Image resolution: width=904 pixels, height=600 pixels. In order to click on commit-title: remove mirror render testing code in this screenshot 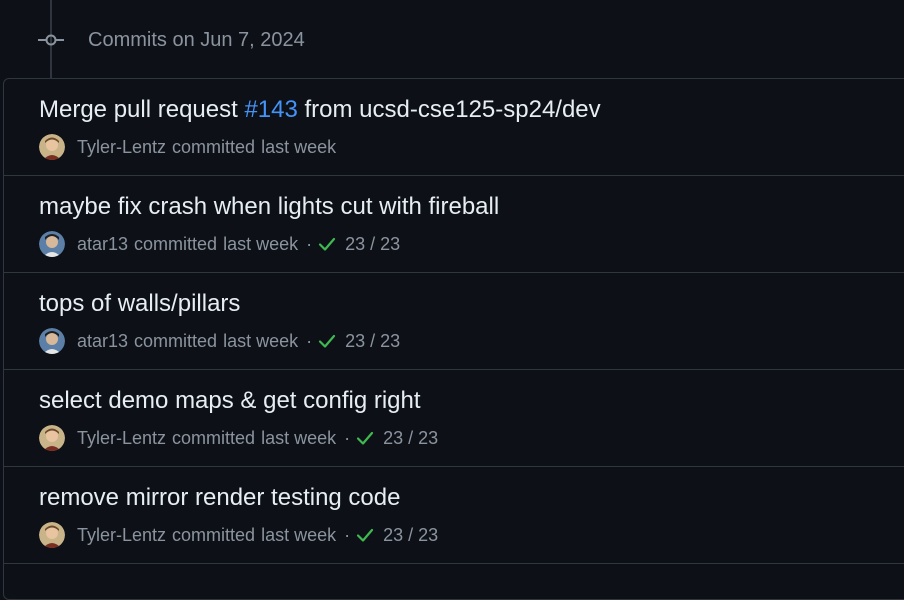, I will do `click(219, 498)`.